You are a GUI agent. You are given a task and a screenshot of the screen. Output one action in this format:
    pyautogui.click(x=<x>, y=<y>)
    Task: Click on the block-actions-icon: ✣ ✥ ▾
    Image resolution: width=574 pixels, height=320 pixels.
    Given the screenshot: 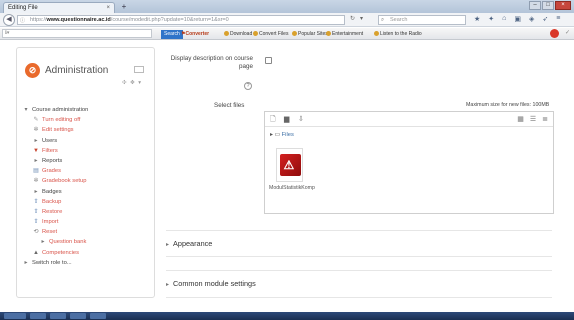 What is the action you would take?
    pyautogui.click(x=132, y=83)
    